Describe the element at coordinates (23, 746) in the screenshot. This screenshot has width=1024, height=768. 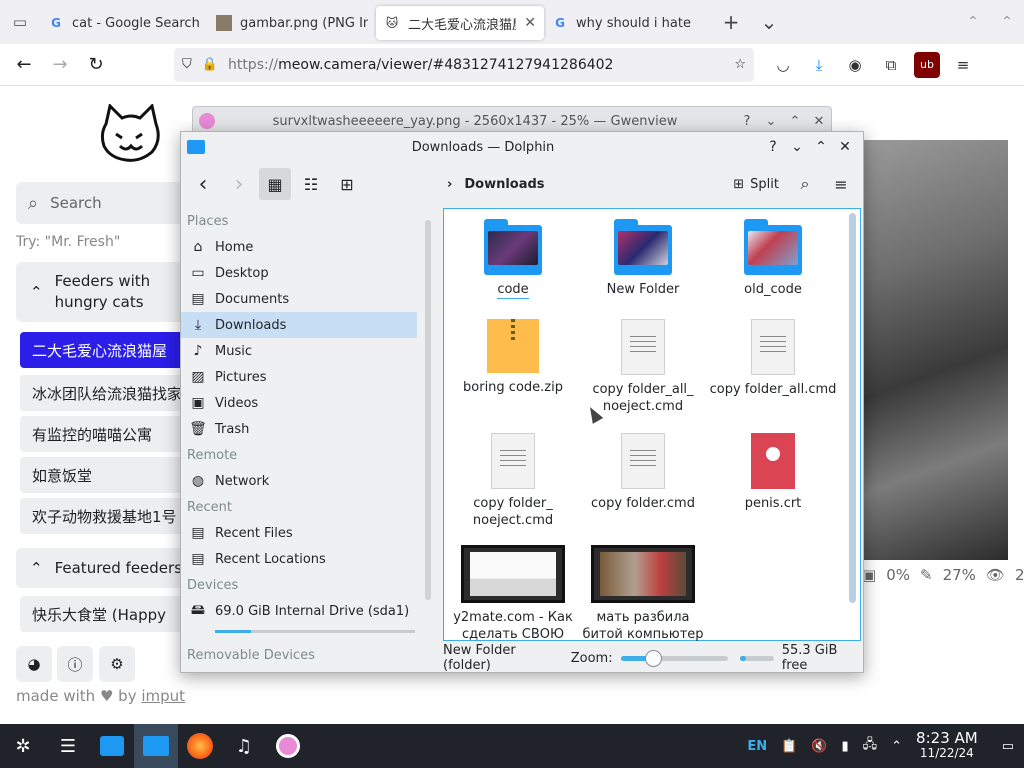
I see `app-launcher-icon: ✲` at that location.